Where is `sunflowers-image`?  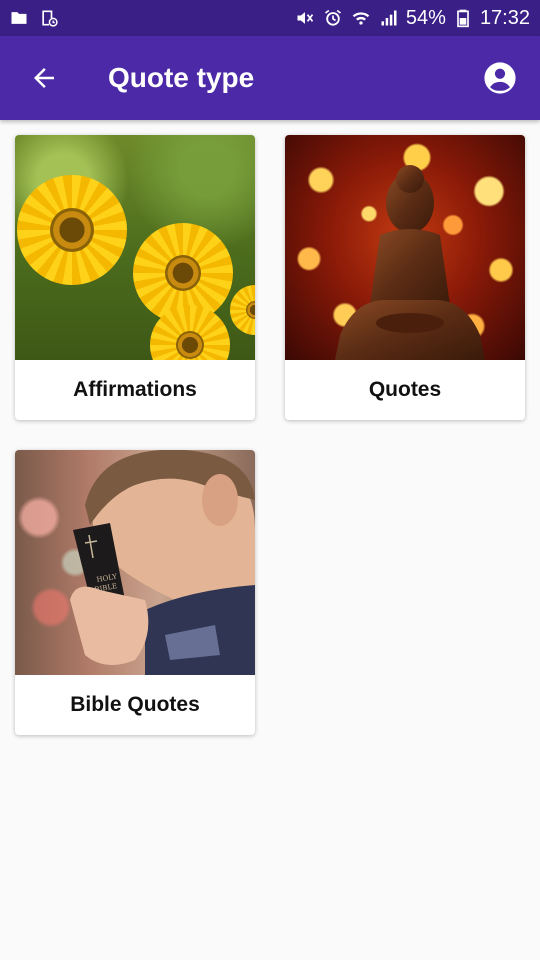
sunflowers-image is located at coordinates (135, 247).